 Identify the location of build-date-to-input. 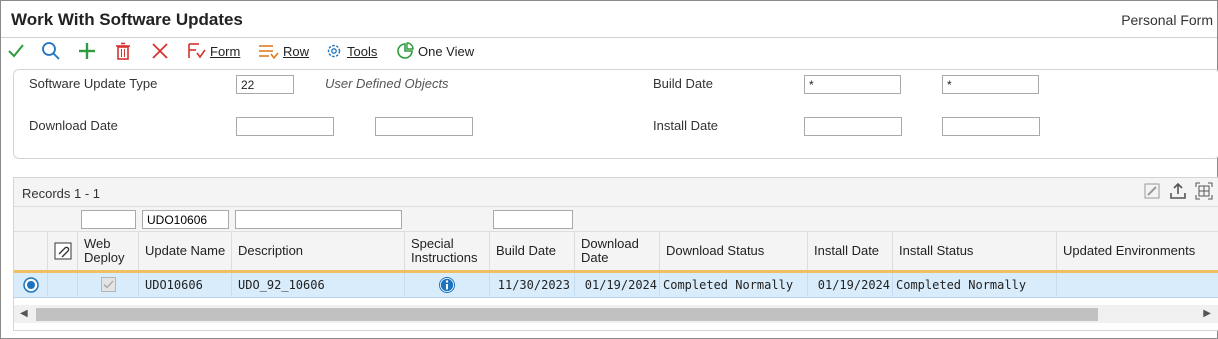
(990, 84).